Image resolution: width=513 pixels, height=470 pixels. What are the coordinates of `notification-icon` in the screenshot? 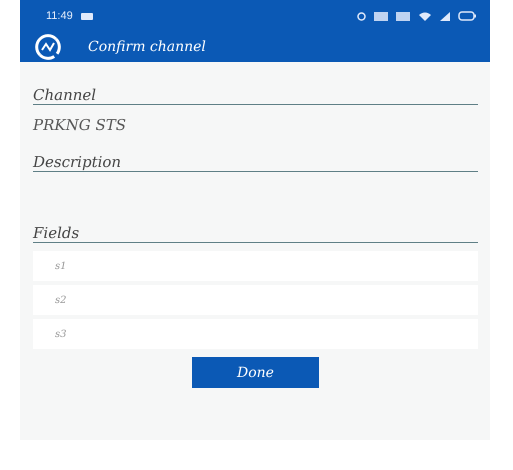 It's located at (86, 16).